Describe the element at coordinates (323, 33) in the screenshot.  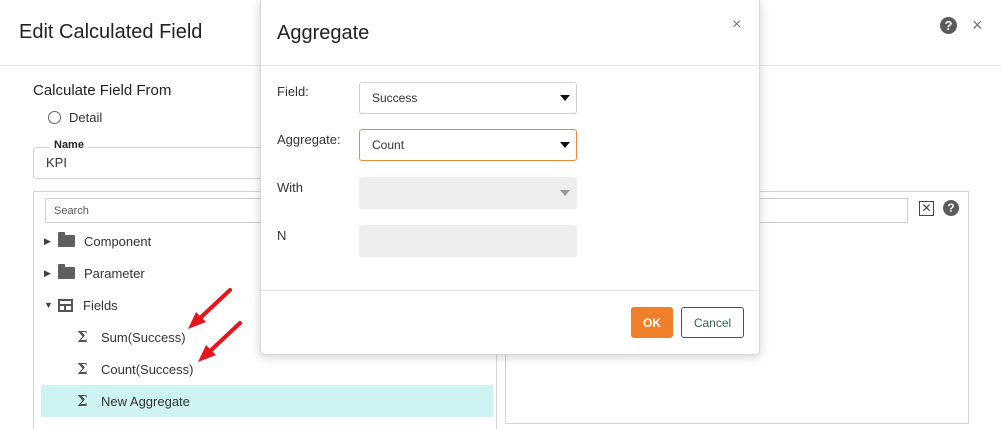
I see `modal-title: Aggregate` at that location.